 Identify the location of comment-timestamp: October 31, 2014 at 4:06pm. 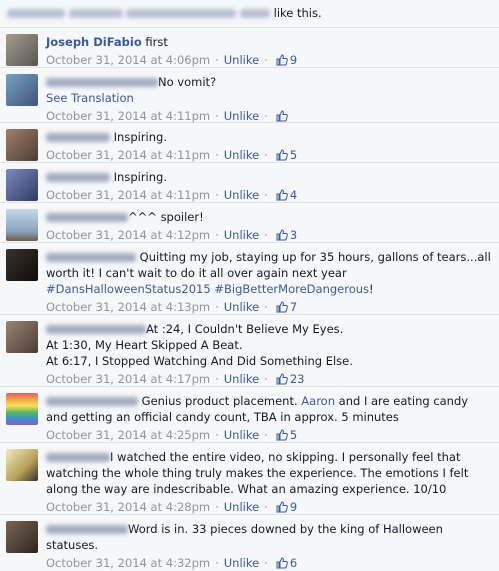
(128, 60).